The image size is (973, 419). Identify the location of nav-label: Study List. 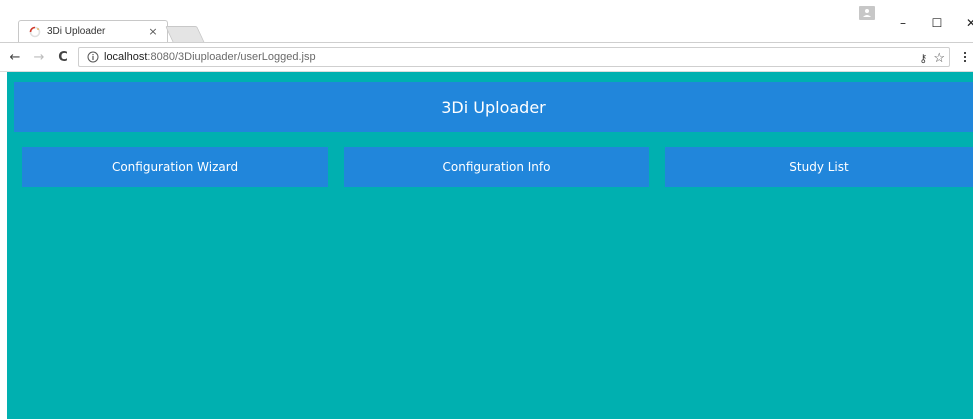
(819, 167).